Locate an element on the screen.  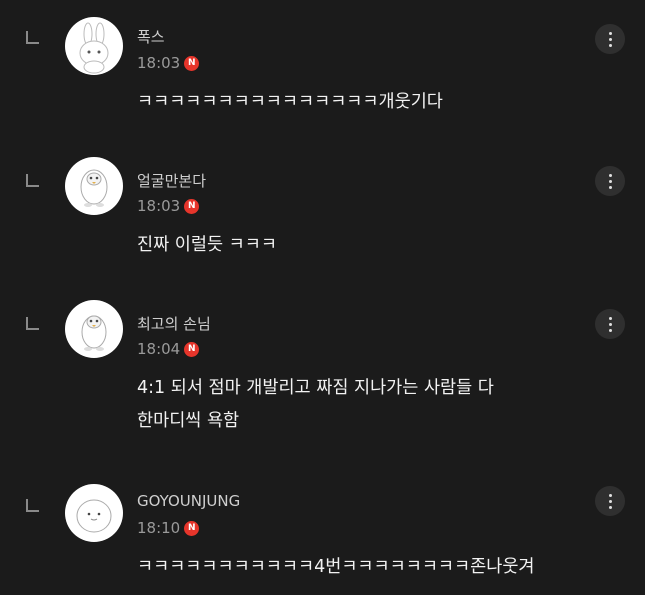
comment-author: 폭스 is located at coordinates (151, 36).